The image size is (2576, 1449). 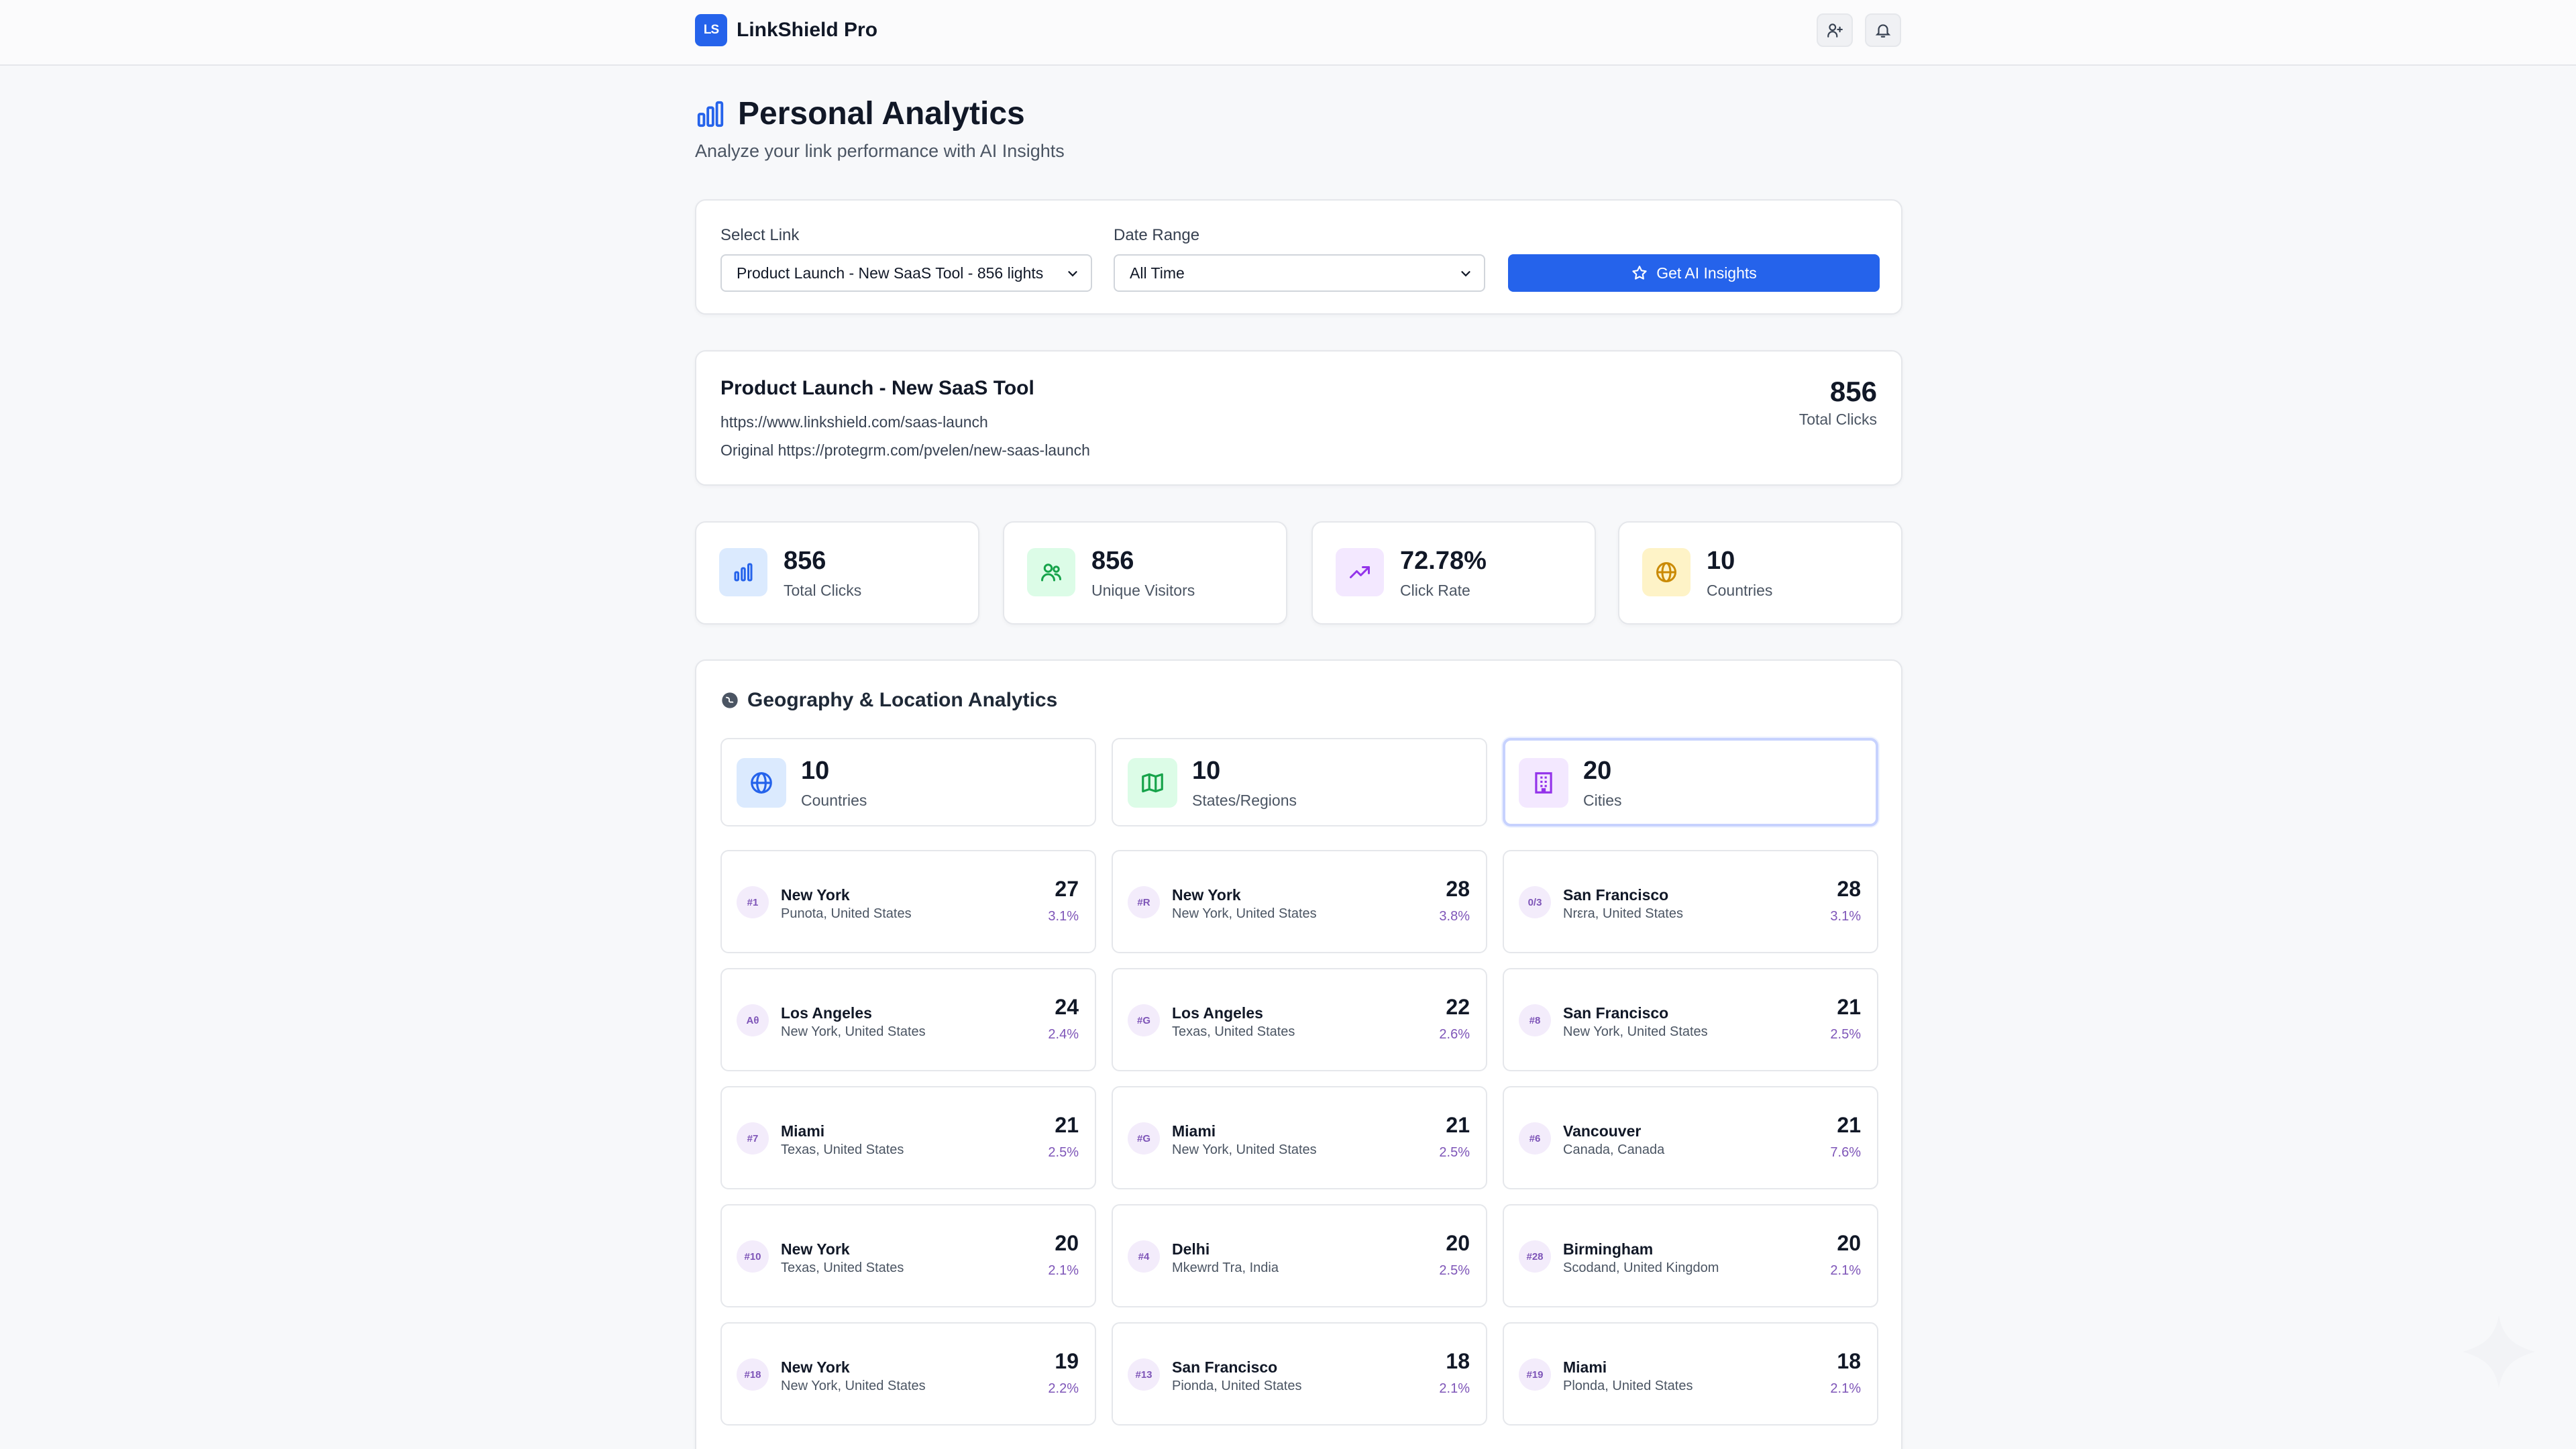 I want to click on location-region: Canada, Canada, so click(x=1614, y=1149).